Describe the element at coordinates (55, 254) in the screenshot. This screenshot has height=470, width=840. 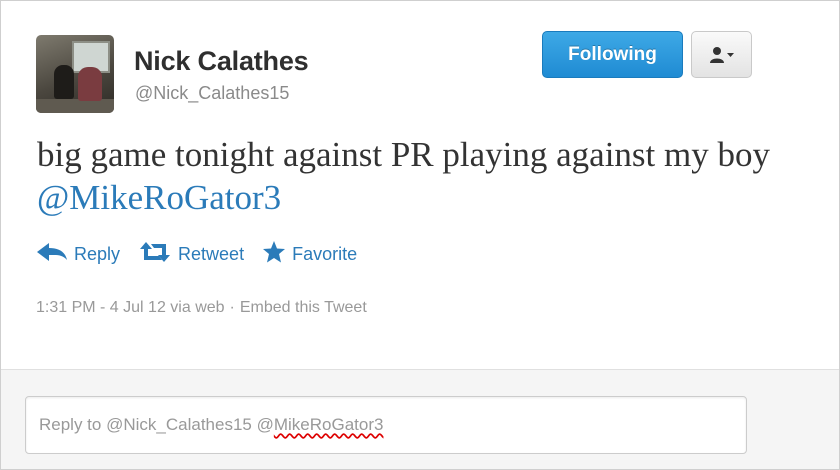
I see `reply-icon` at that location.